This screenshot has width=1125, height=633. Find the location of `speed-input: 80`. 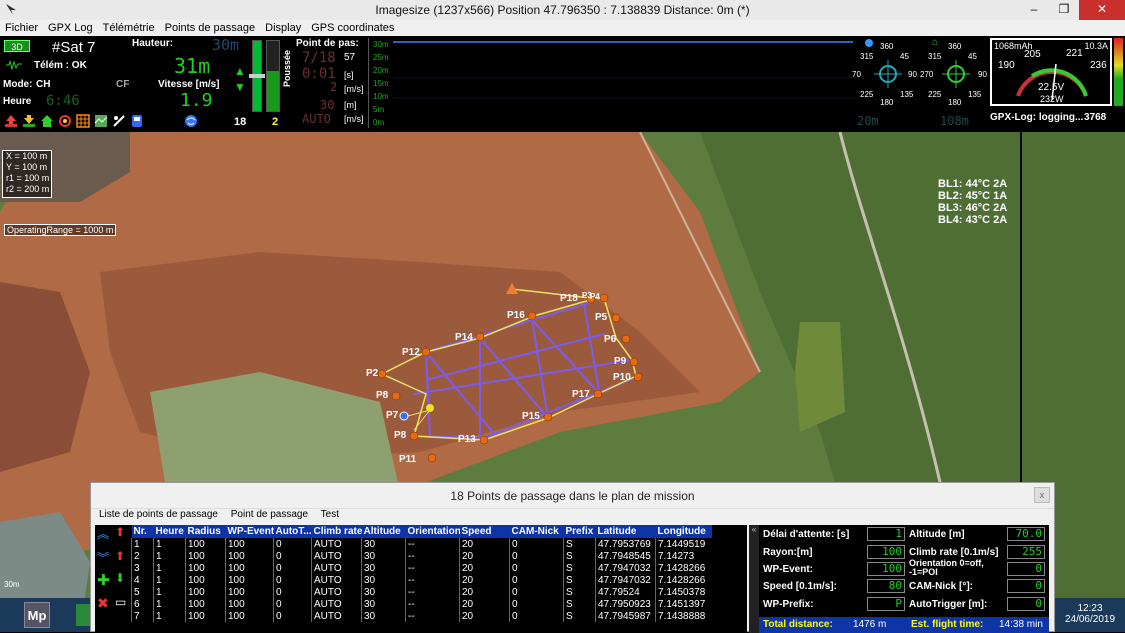

speed-input: 80 is located at coordinates (886, 586).